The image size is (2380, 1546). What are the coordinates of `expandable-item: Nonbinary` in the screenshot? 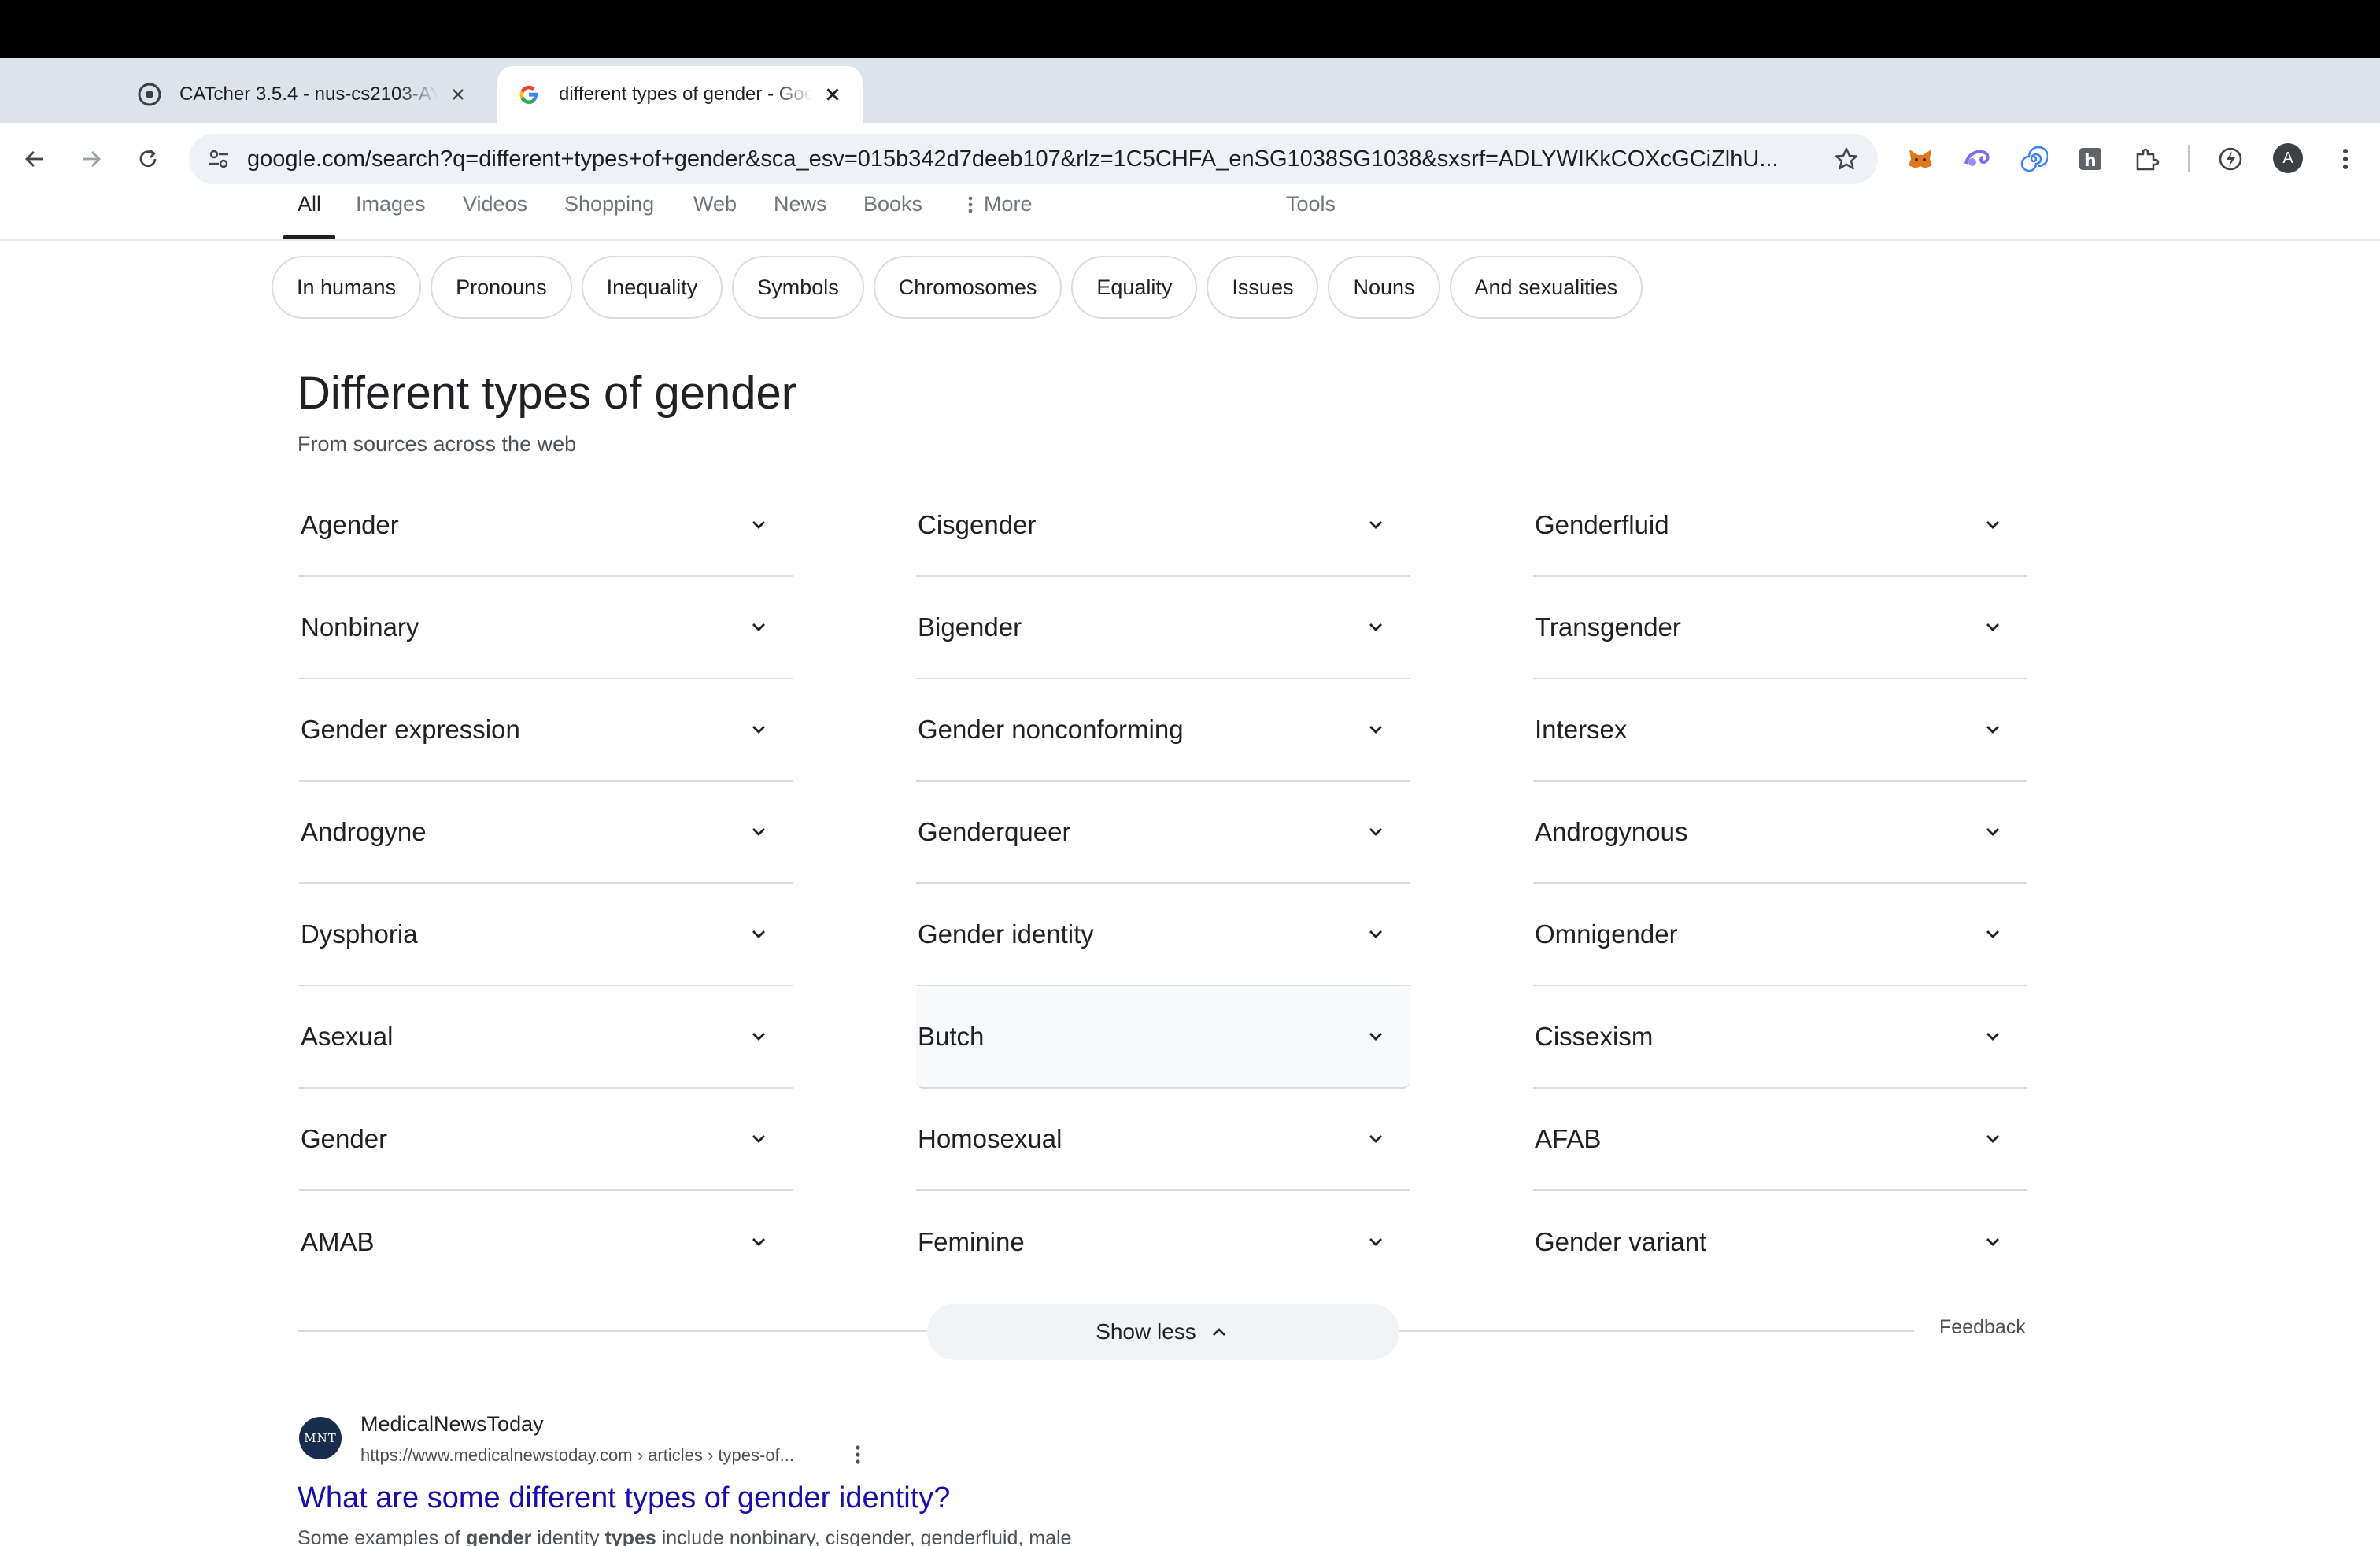 It's located at (546, 628).